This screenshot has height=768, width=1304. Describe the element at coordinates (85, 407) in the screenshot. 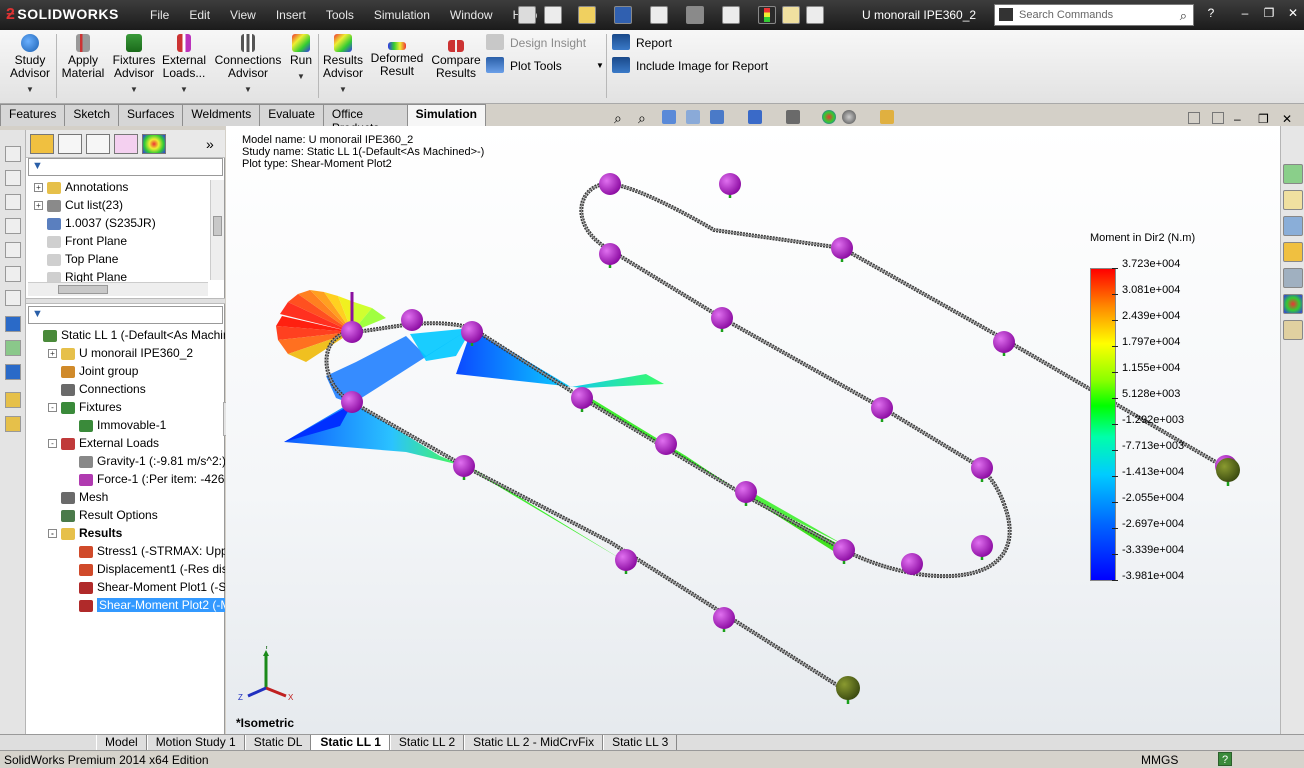

I see `tree-item: - Fixtures` at that location.